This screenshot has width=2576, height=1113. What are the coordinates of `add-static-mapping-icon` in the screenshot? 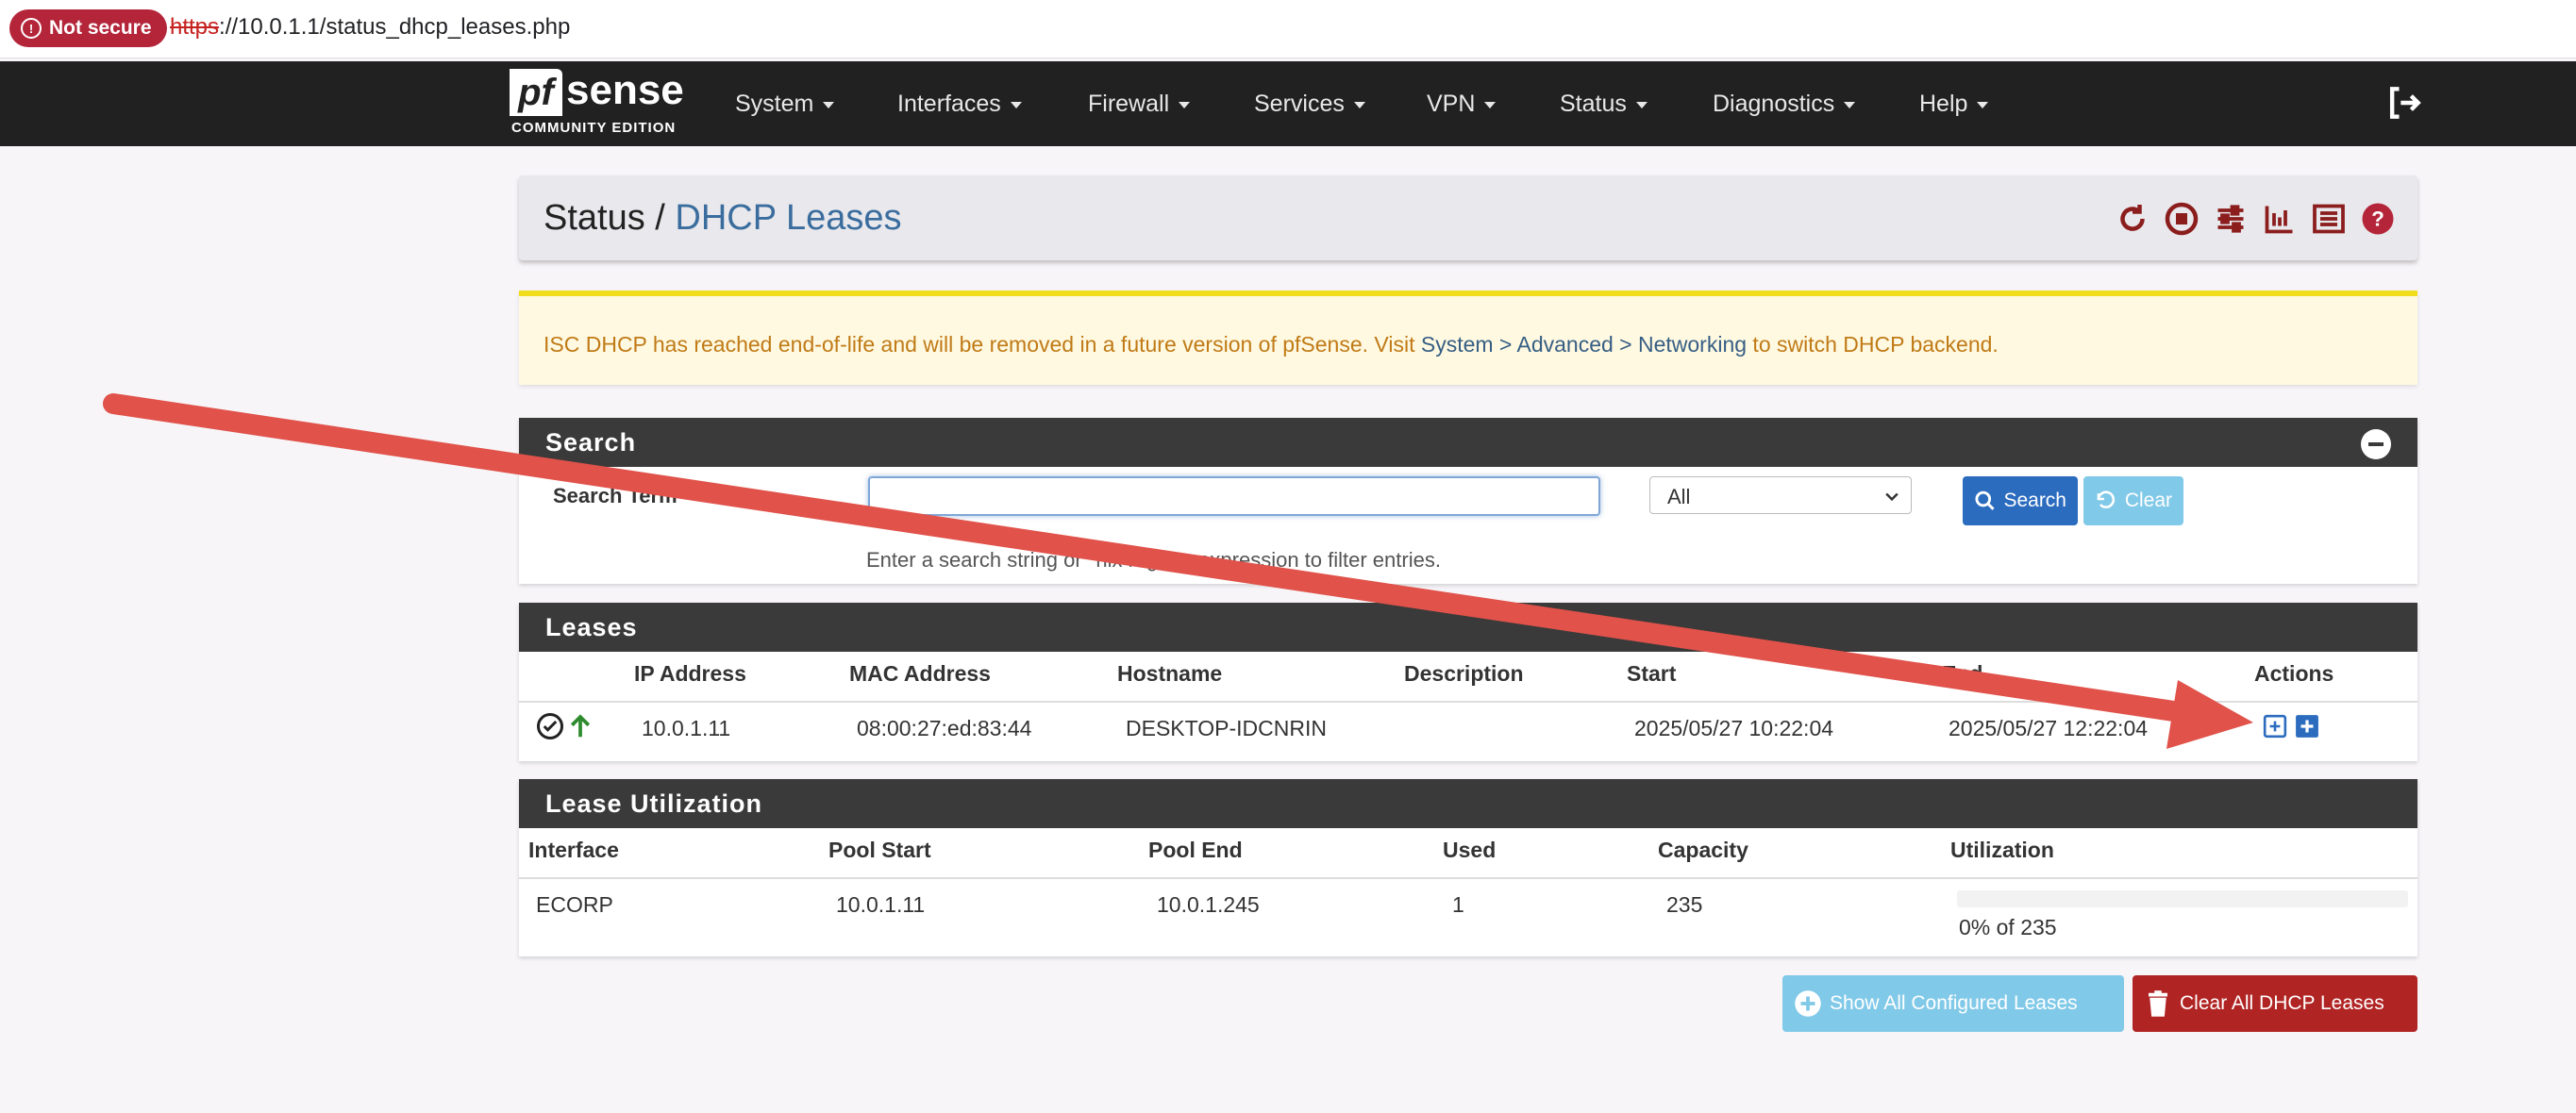 It's located at (2275, 726).